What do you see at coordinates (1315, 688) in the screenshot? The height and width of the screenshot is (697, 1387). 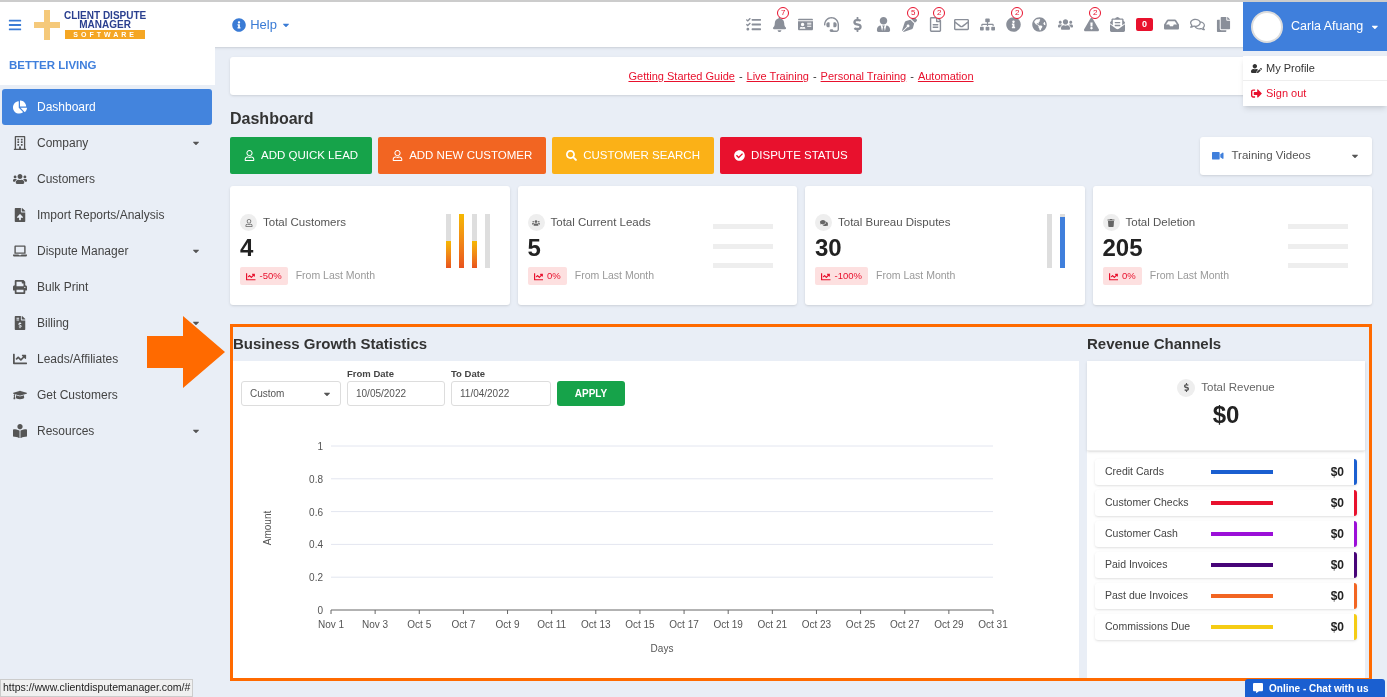 I see `chat-button: Online - Chat with us` at bounding box center [1315, 688].